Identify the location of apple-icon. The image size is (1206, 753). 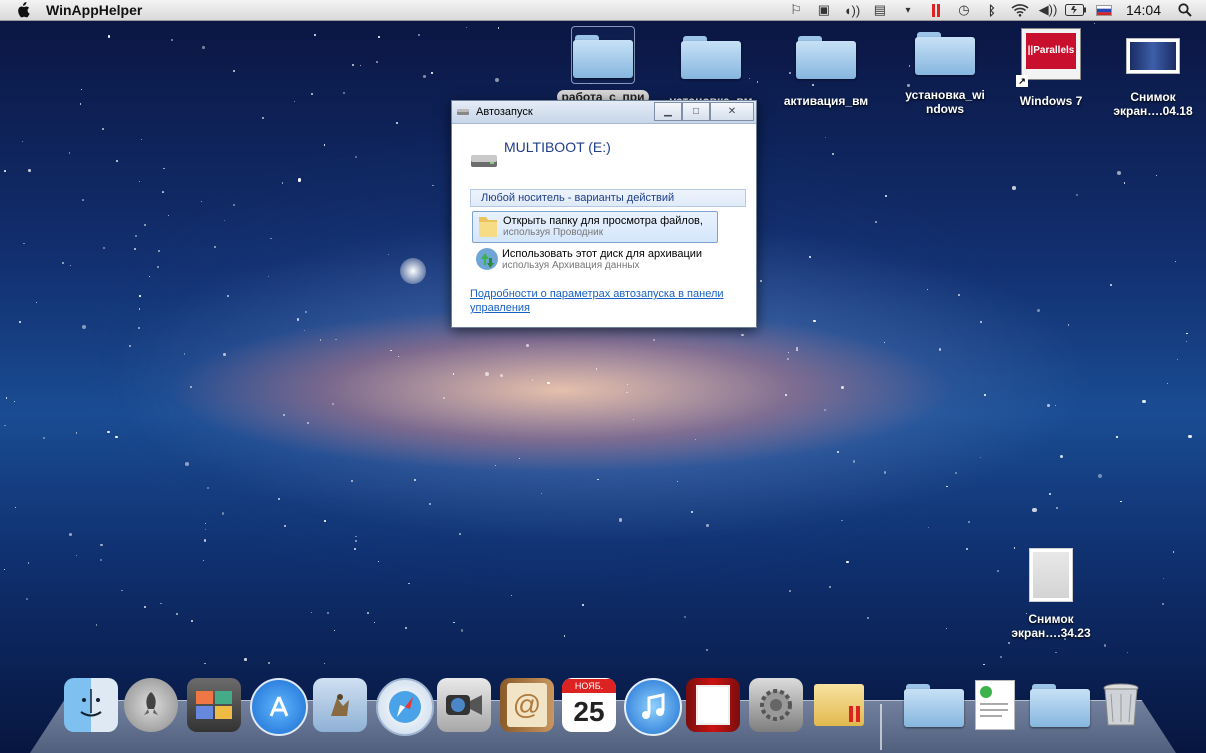
(23, 10).